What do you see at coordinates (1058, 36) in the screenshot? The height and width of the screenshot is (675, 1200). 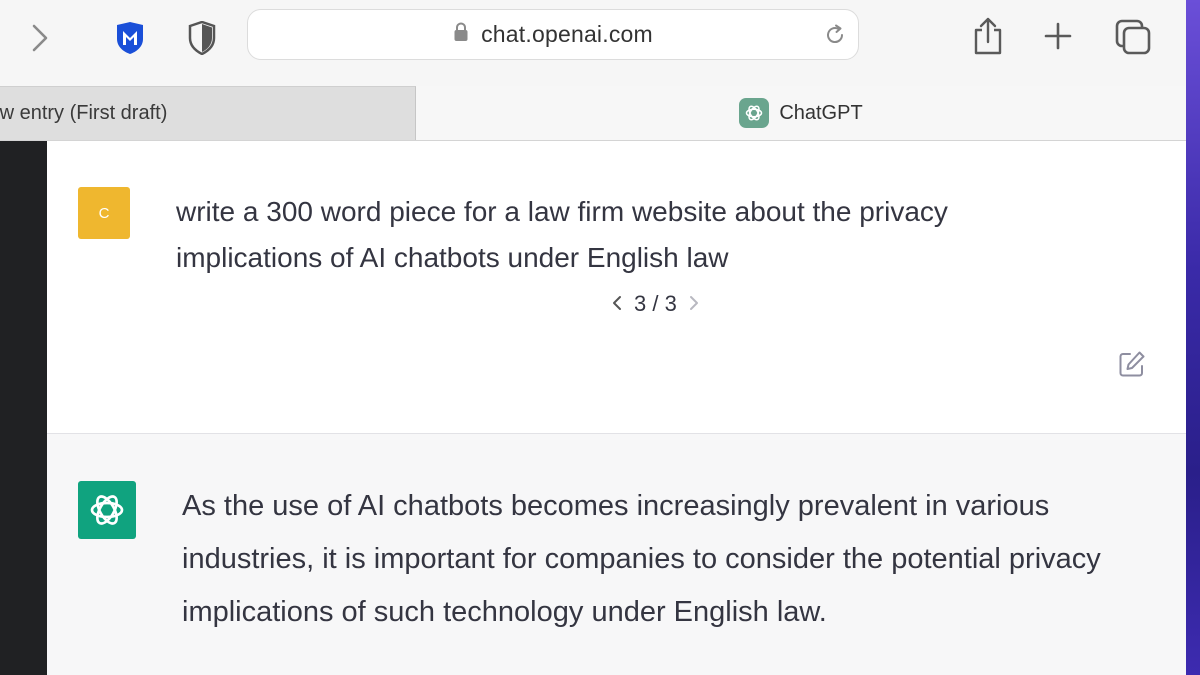 I see `plus-icon` at bounding box center [1058, 36].